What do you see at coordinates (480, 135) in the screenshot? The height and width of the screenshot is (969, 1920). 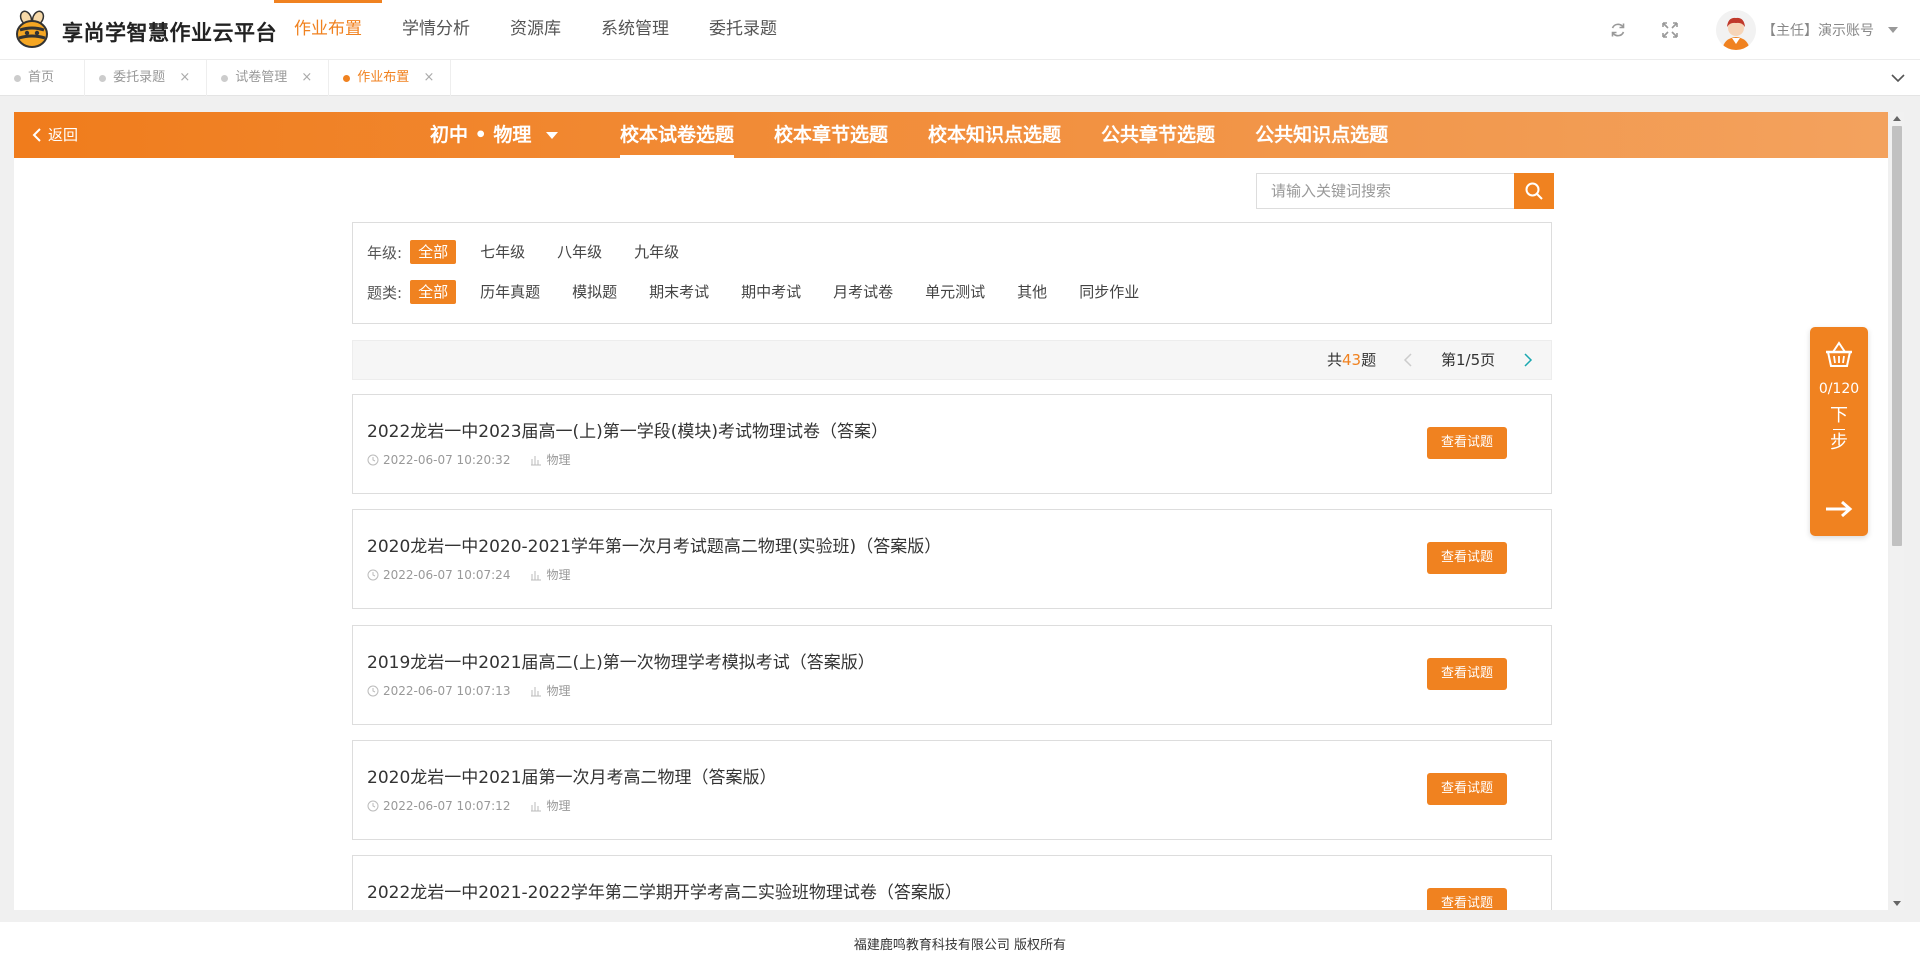 I see `subject-select: 初中 • 物理` at bounding box center [480, 135].